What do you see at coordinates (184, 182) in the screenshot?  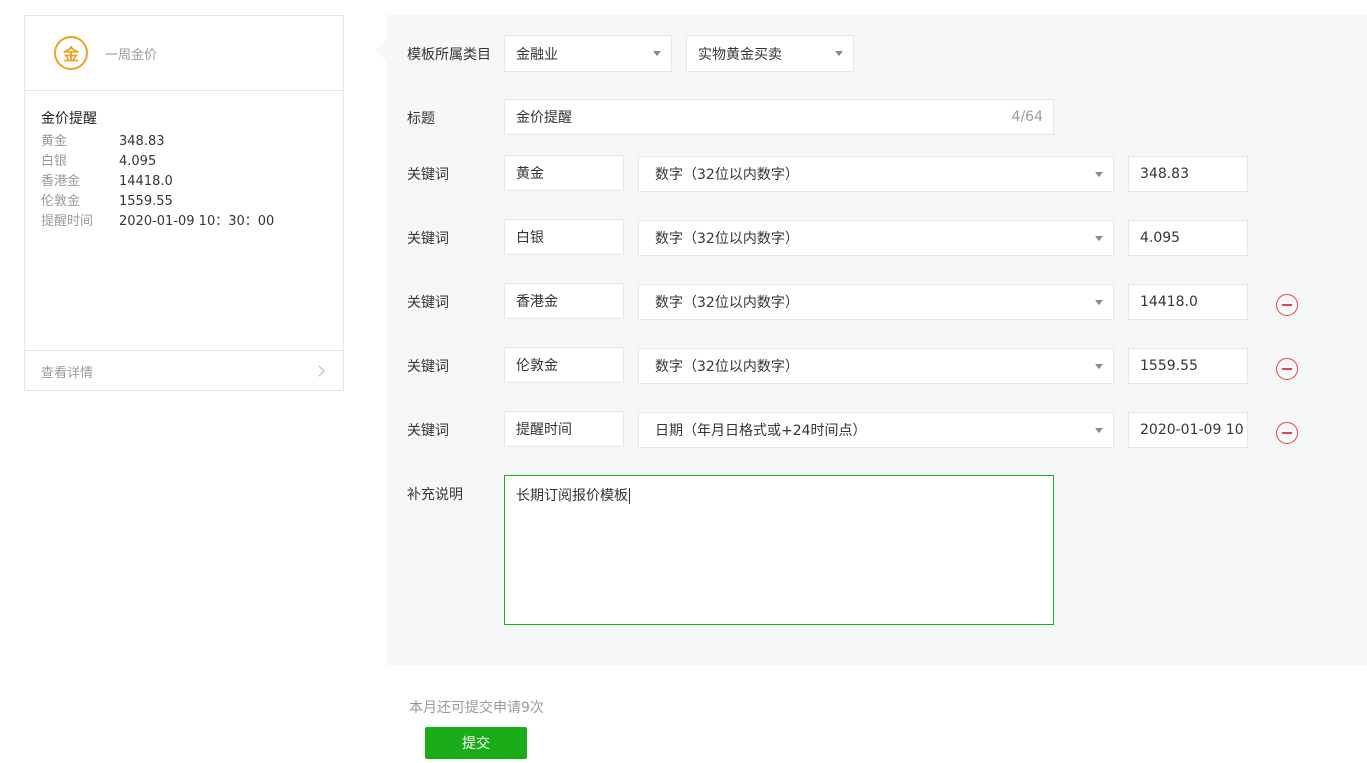 I see `card-row: 香港金 14418.0` at bounding box center [184, 182].